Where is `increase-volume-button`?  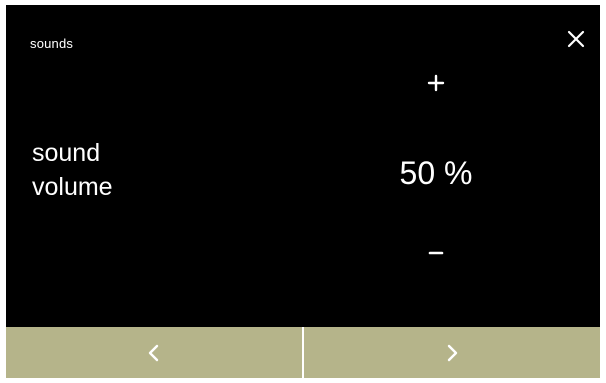
increase-volume-button is located at coordinates (436, 83).